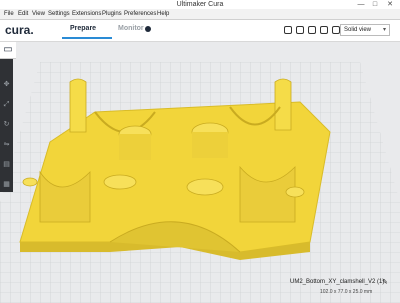  Describe the element at coordinates (312, 30) in the screenshot. I see `view-top-icon` at that location.